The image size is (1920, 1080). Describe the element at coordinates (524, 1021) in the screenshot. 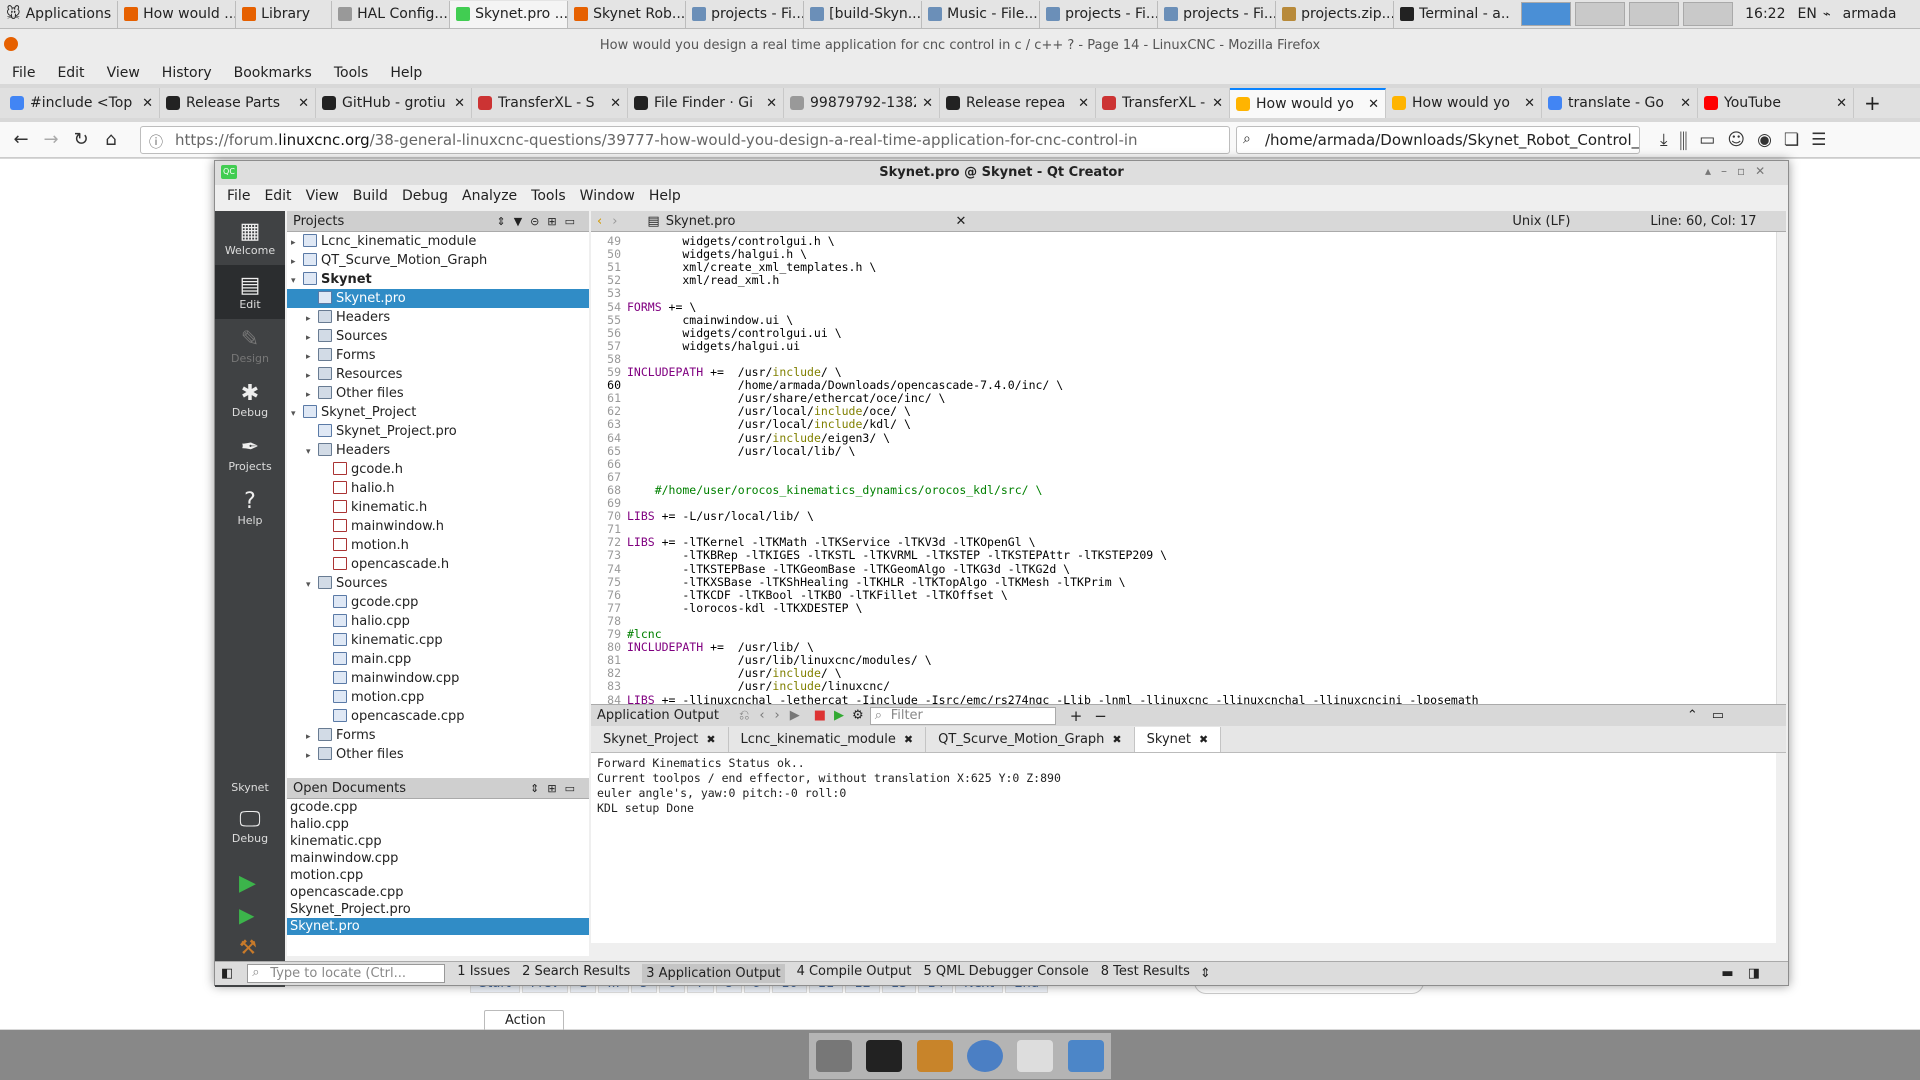

I see `action-button: Action` at that location.